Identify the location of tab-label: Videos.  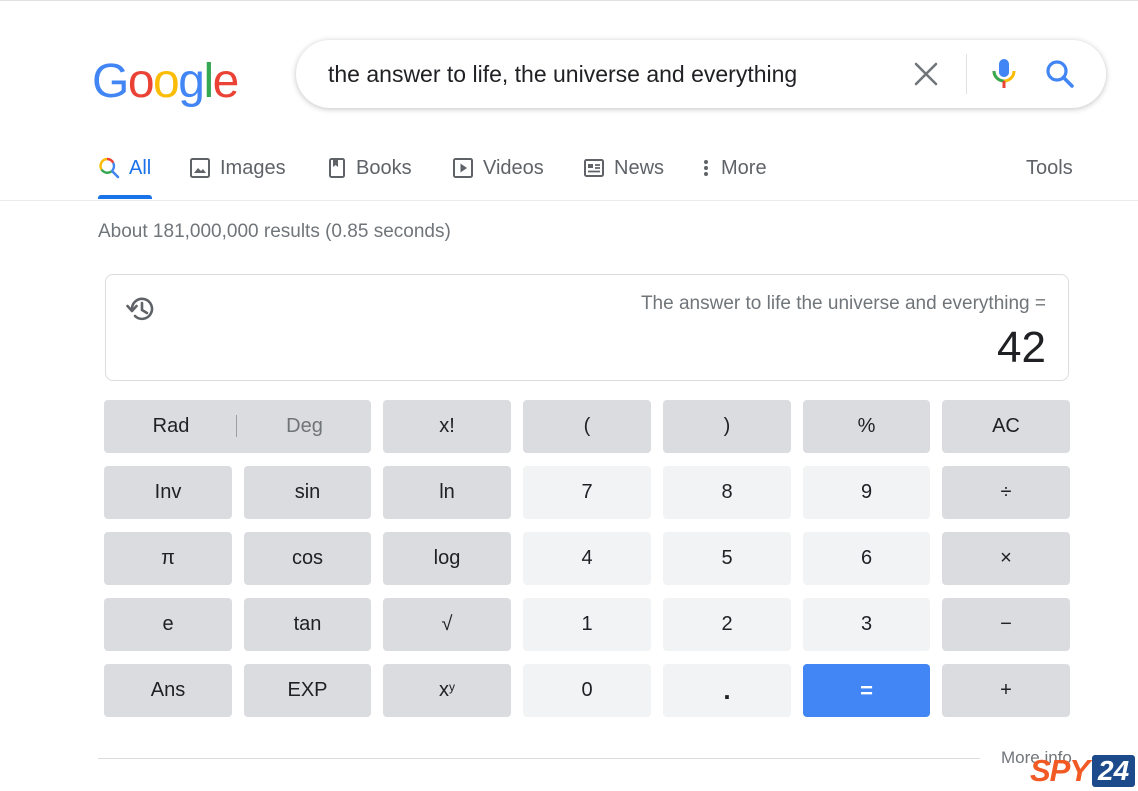
(513, 167).